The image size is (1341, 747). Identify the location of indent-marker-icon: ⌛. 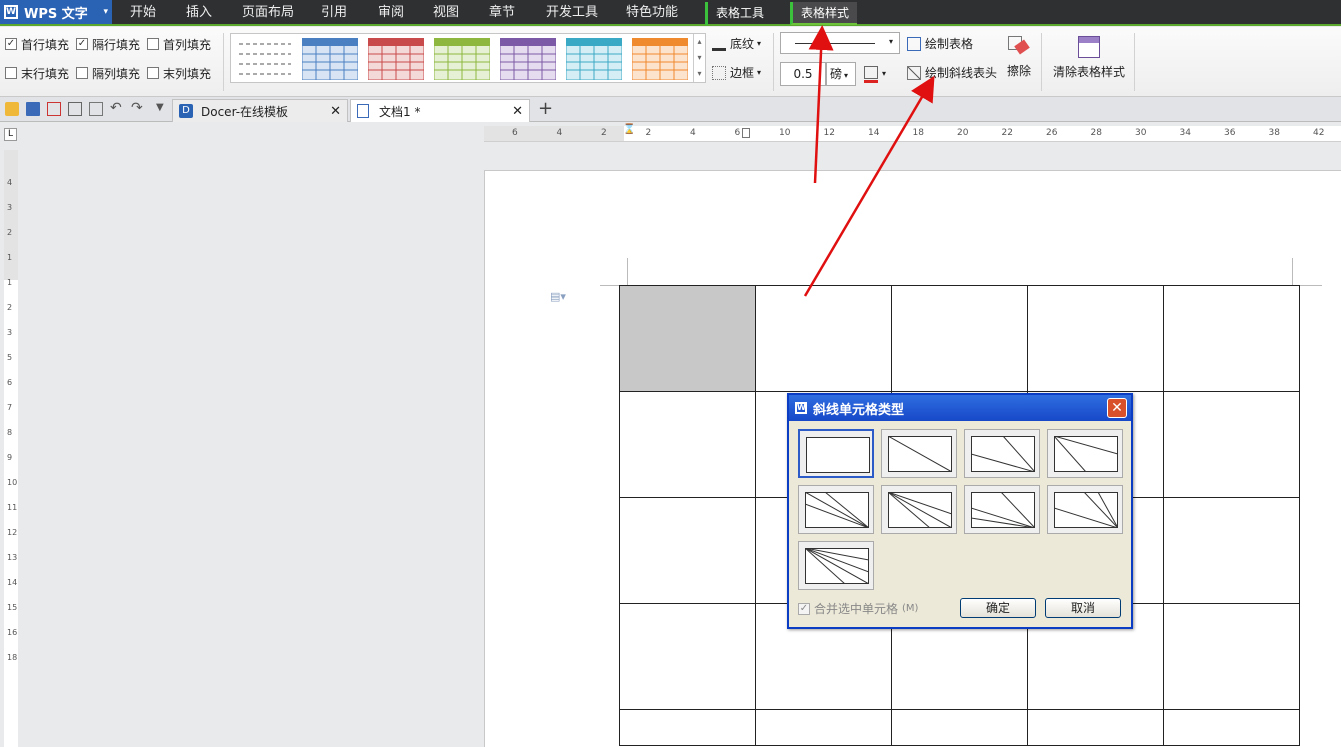
(629, 129).